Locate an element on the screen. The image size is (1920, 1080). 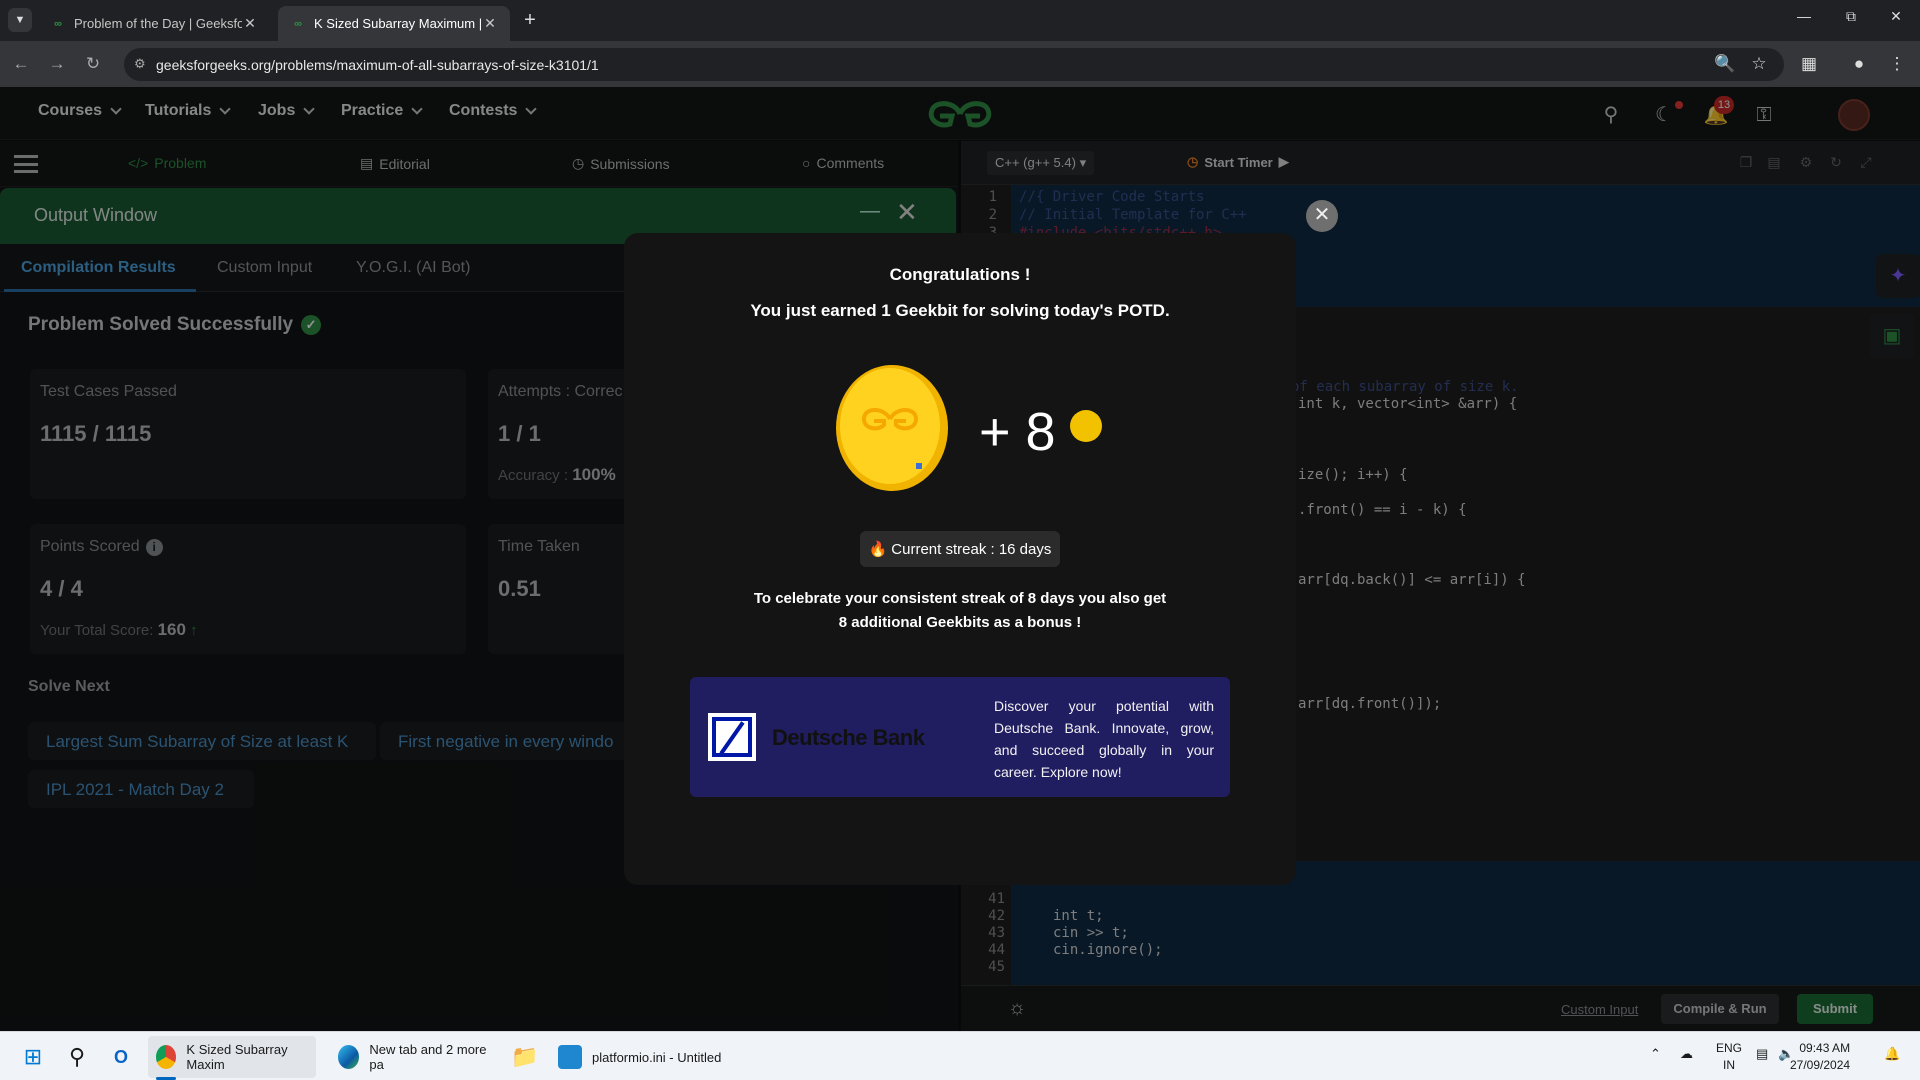
forward-icon: → is located at coordinates (57, 64).